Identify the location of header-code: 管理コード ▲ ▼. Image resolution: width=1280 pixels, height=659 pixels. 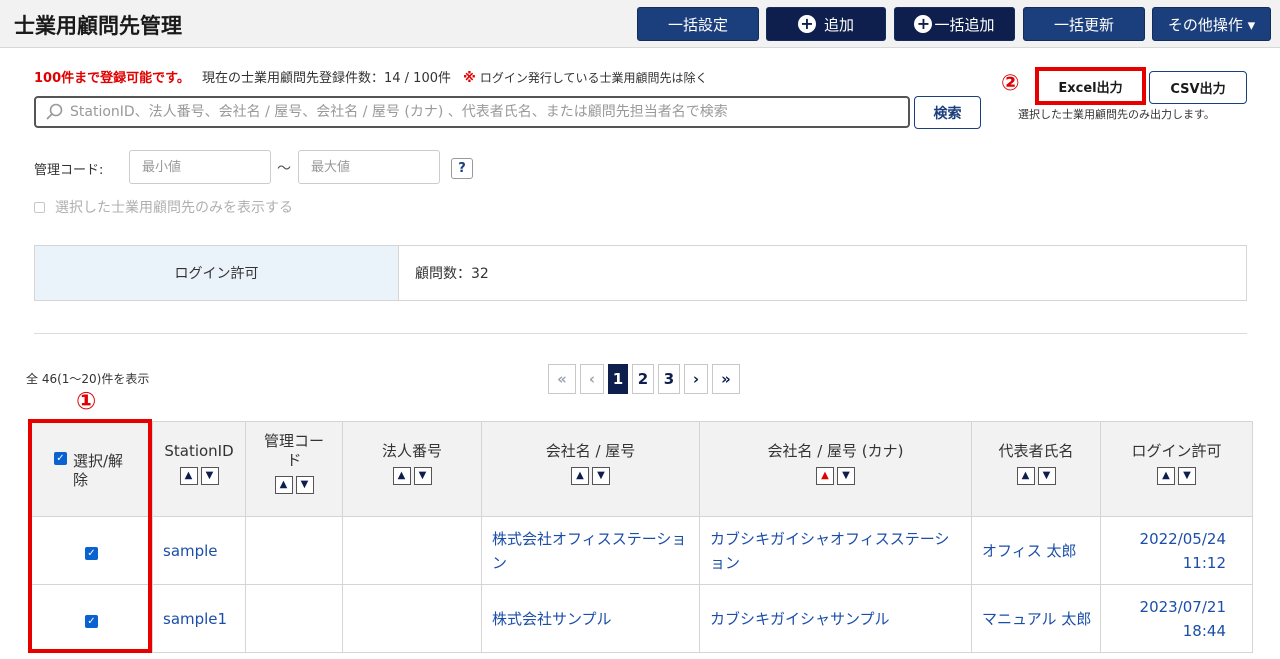
(294, 469).